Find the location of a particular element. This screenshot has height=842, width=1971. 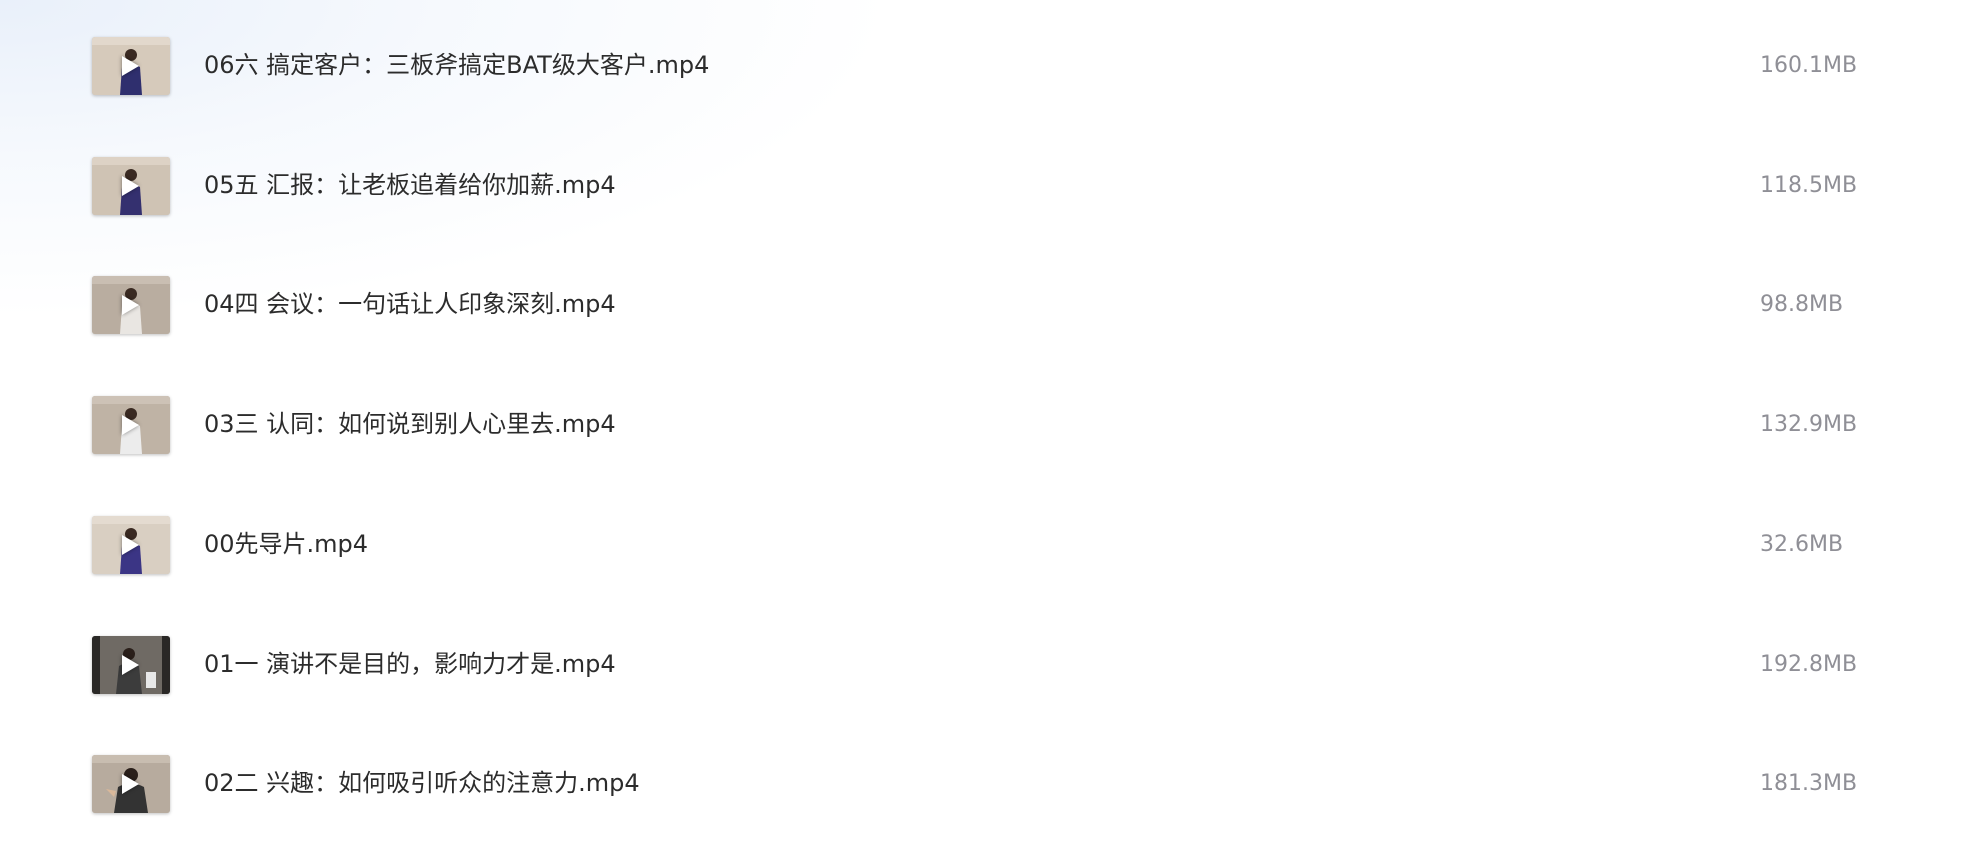

file-size: 132.9MB is located at coordinates (1809, 424).